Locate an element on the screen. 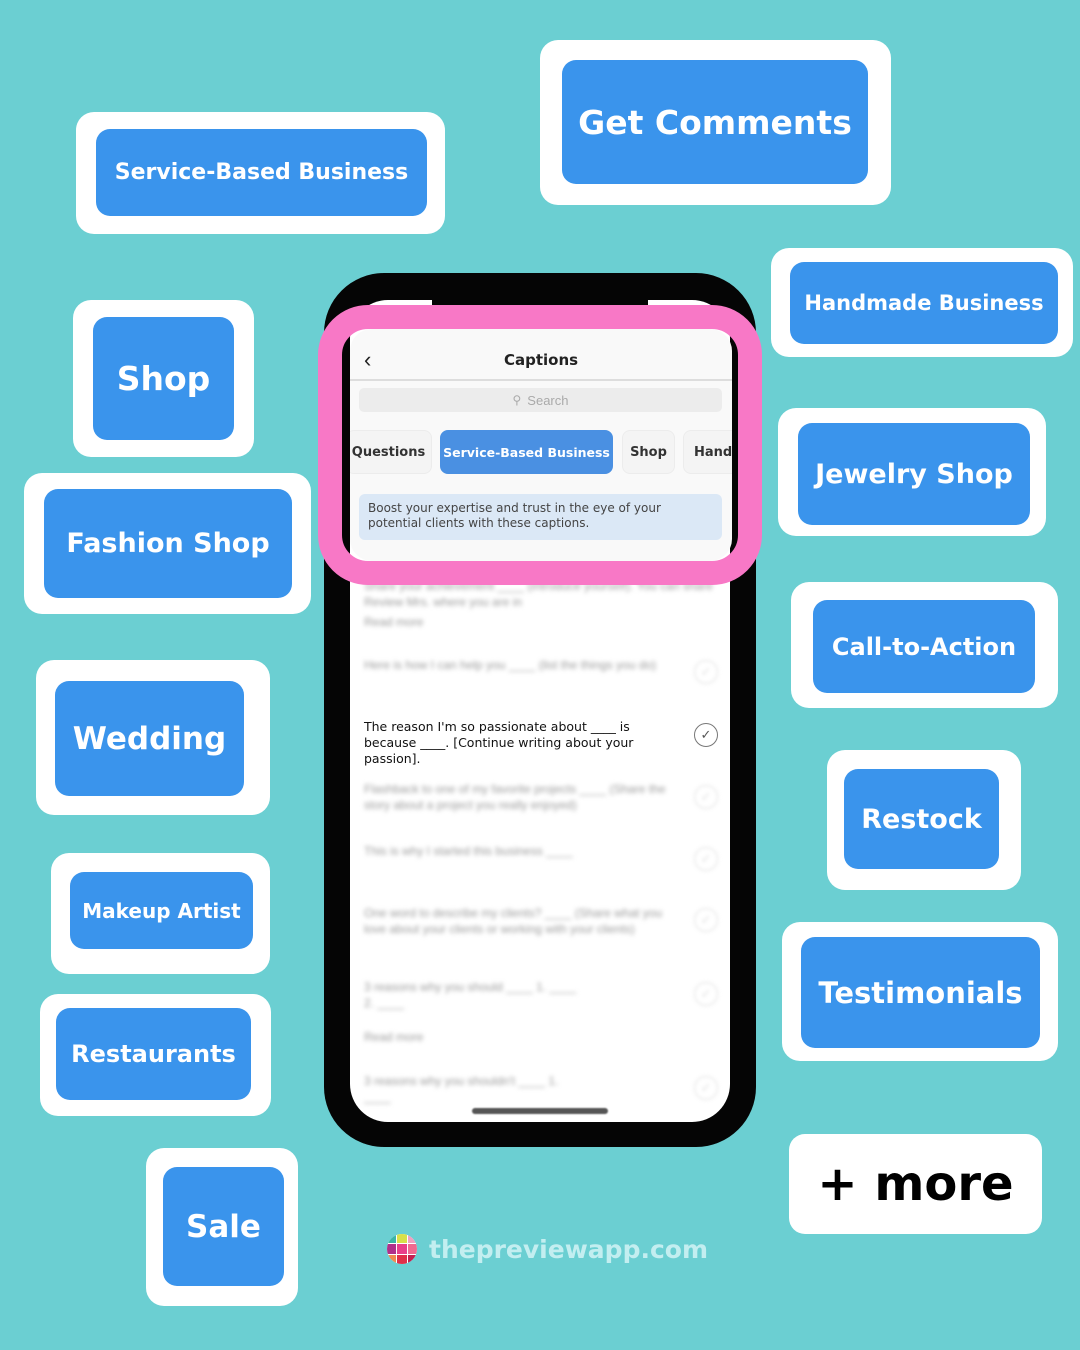 Image resolution: width=1080 pixels, height=1350 pixels. tag-restaurants: Restaurants is located at coordinates (155, 1055).